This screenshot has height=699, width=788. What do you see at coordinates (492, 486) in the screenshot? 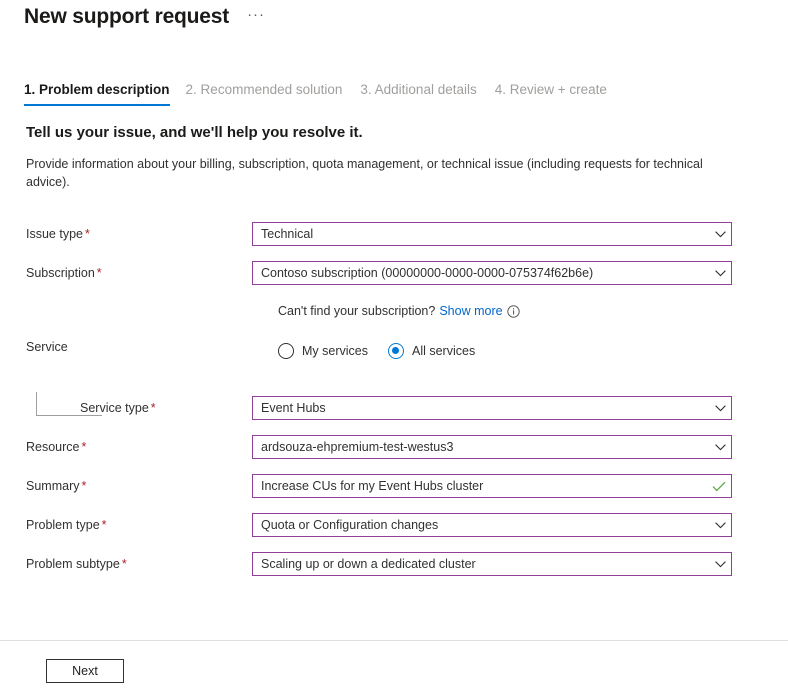
I see `summary-input: Increase CUs for my Event Hubs cluster` at bounding box center [492, 486].